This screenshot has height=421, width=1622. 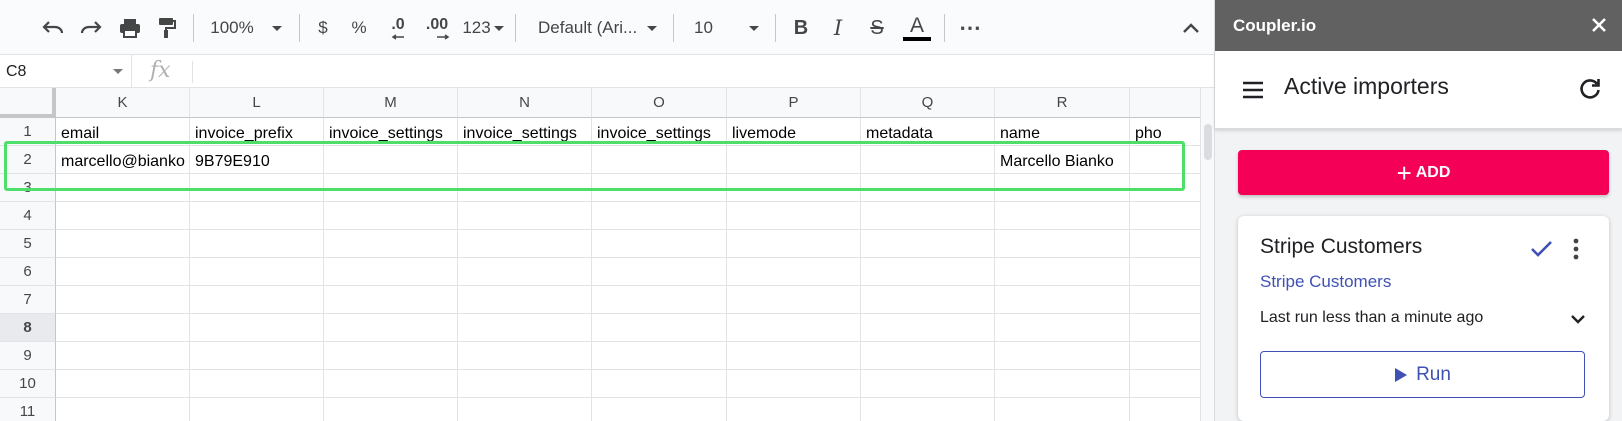 What do you see at coordinates (1165, 103) in the screenshot?
I see `column-header` at bounding box center [1165, 103].